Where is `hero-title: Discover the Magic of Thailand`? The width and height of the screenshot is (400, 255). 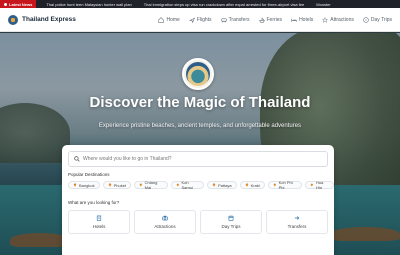
hero-title: Discover the Magic of Thailand is located at coordinates (200, 102).